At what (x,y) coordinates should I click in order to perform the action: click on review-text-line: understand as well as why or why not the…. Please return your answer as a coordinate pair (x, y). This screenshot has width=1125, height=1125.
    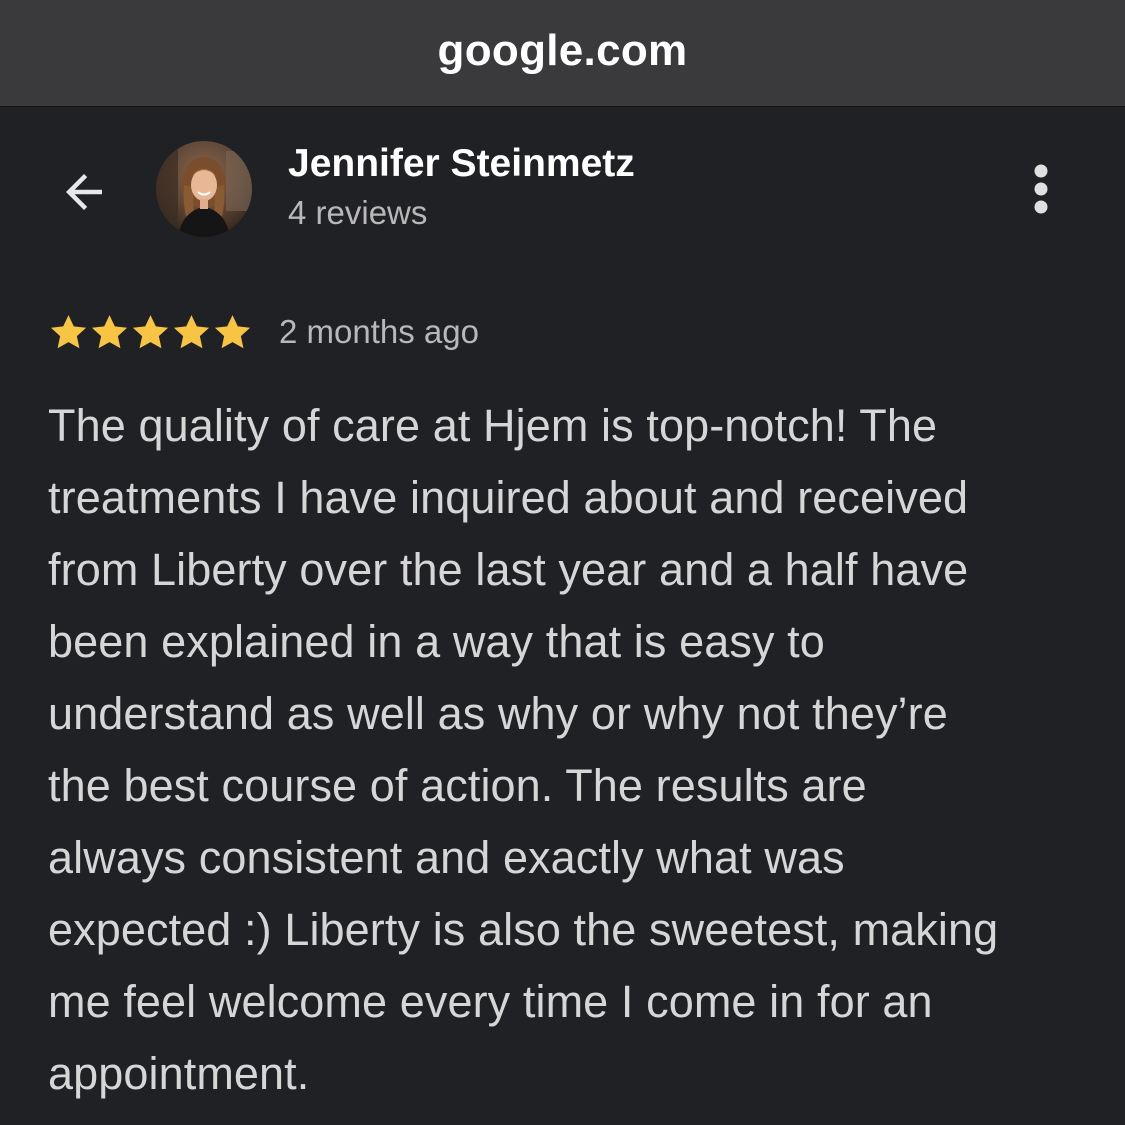
    Looking at the image, I should click on (498, 713).